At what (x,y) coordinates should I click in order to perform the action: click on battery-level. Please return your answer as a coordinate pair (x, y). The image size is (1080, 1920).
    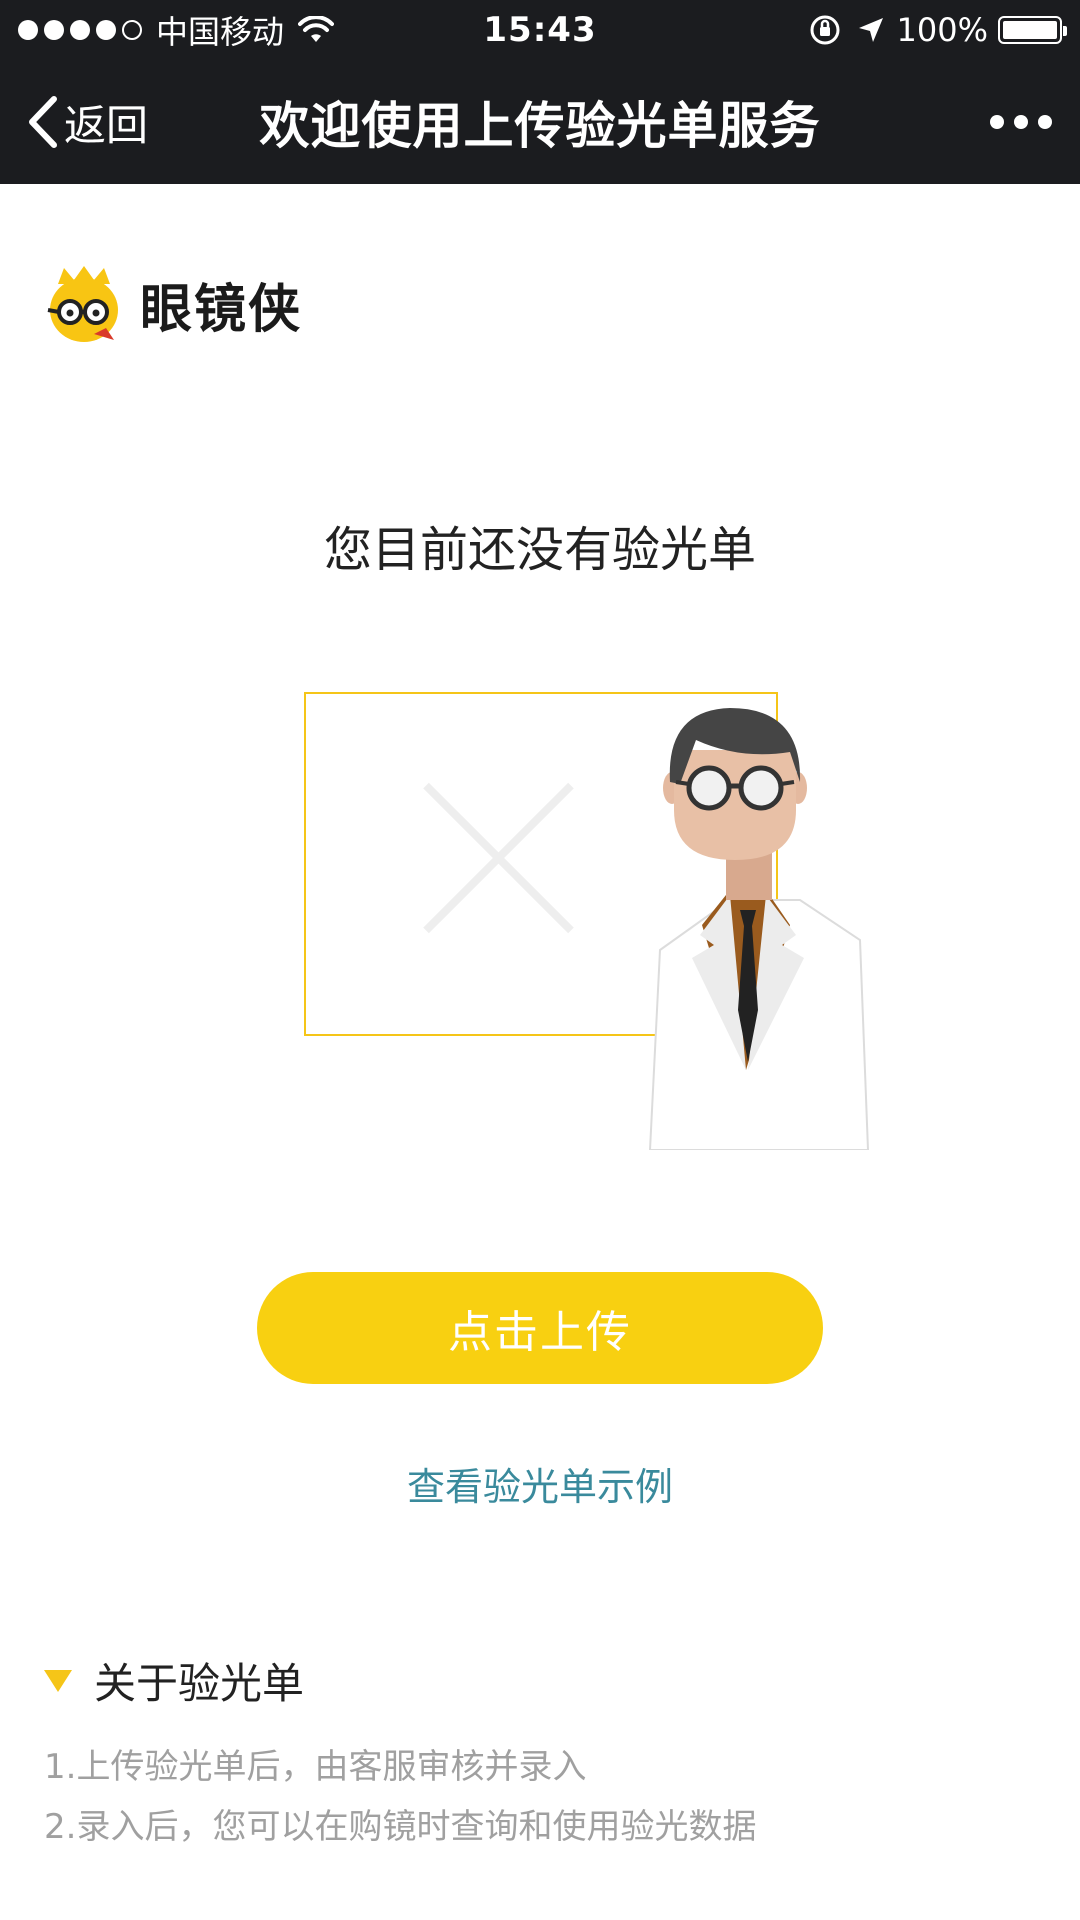
    Looking at the image, I should click on (1030, 30).